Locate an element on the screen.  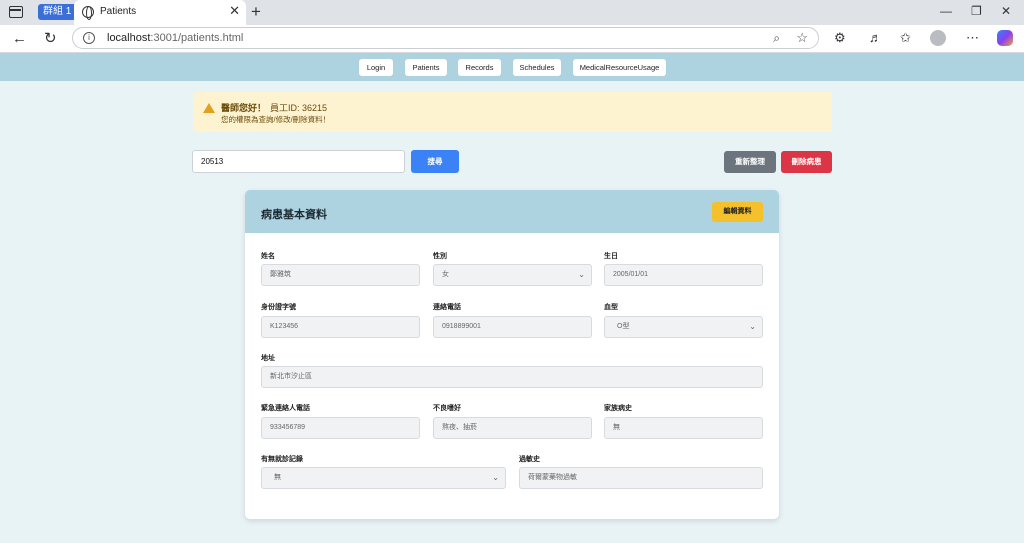
delete-patient-button: 刪除病患 is located at coordinates (806, 162).